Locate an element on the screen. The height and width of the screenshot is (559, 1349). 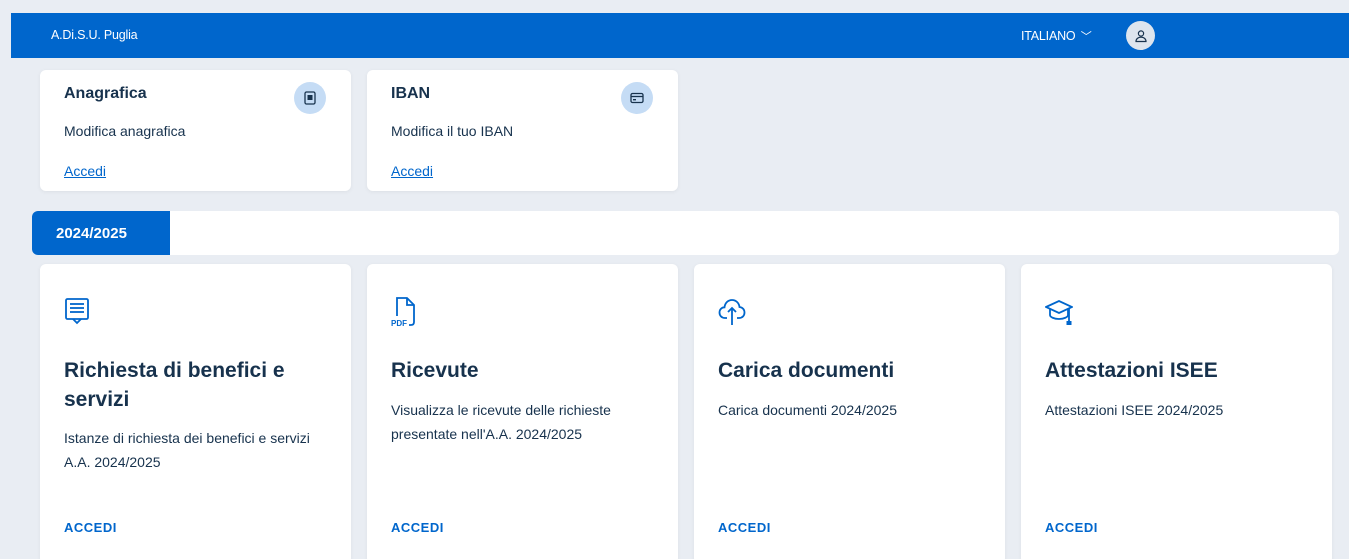
pdf-icon: PDF is located at coordinates (403, 312).